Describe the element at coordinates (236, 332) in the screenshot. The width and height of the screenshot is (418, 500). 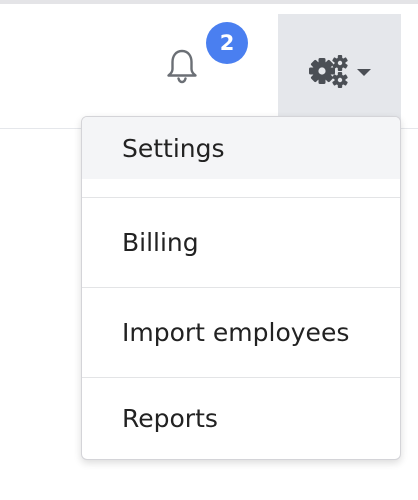
I see `menu-item-label: Import employees` at that location.